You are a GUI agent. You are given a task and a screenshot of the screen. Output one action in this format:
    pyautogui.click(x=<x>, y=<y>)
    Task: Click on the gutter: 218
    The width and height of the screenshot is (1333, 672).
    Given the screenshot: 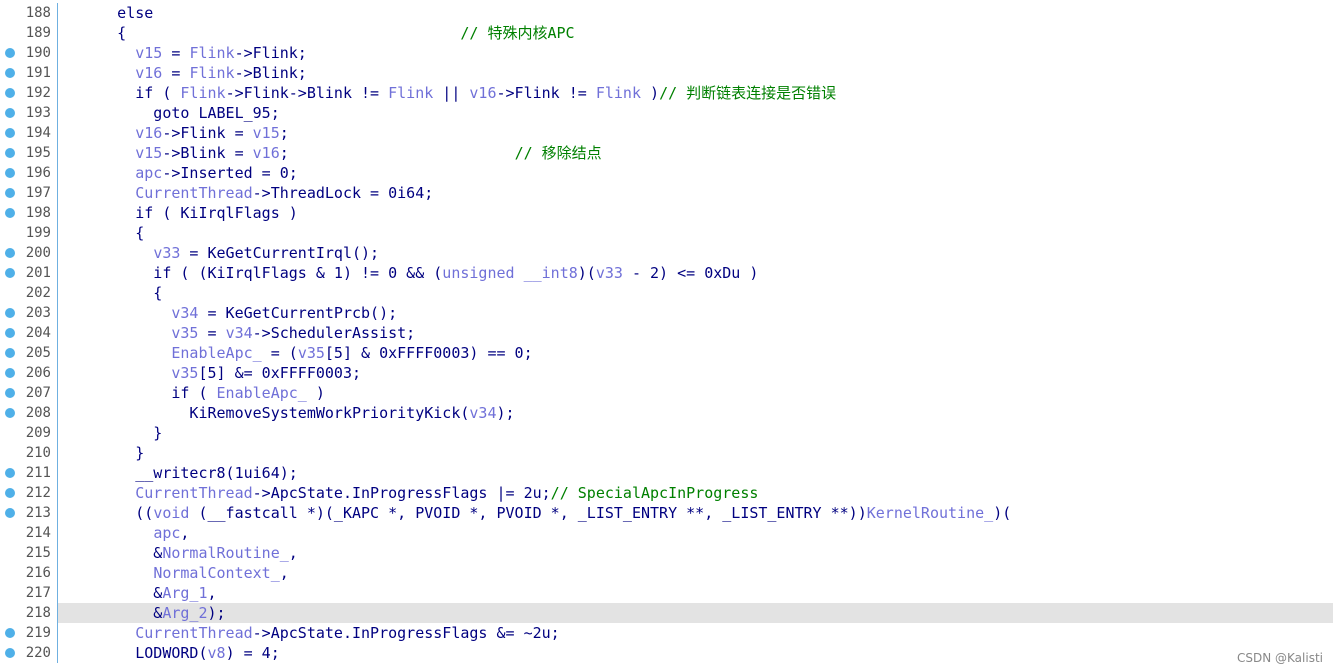 What is the action you would take?
    pyautogui.click(x=29, y=613)
    